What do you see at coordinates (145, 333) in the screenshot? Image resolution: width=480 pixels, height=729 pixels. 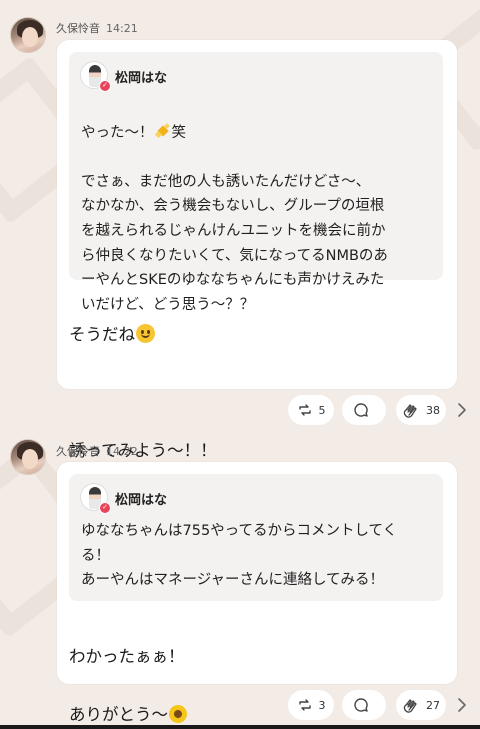 I see `smile-emoji` at bounding box center [145, 333].